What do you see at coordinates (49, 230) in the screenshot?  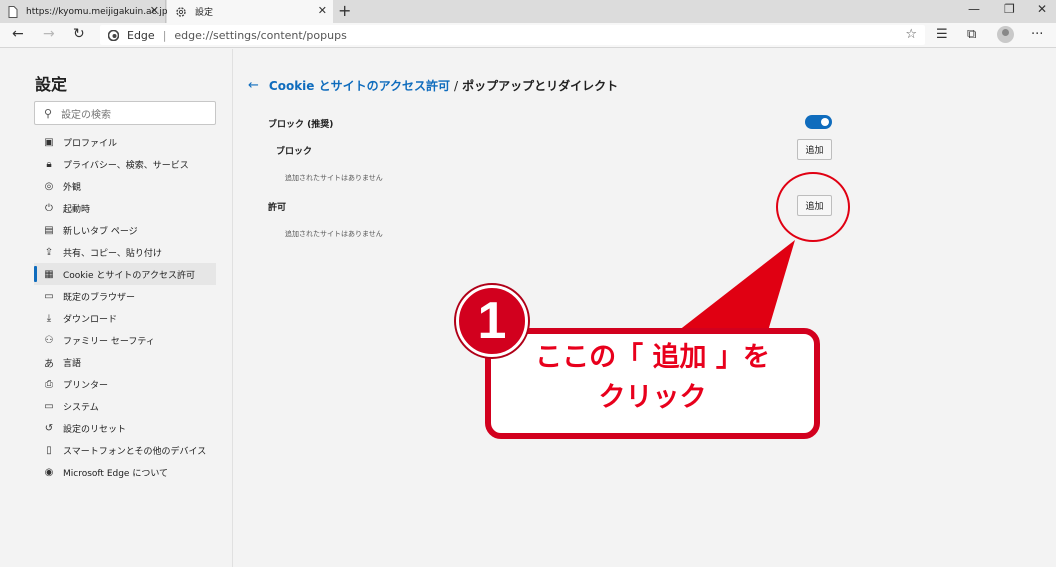 I see `newtab-icon: ▤` at bounding box center [49, 230].